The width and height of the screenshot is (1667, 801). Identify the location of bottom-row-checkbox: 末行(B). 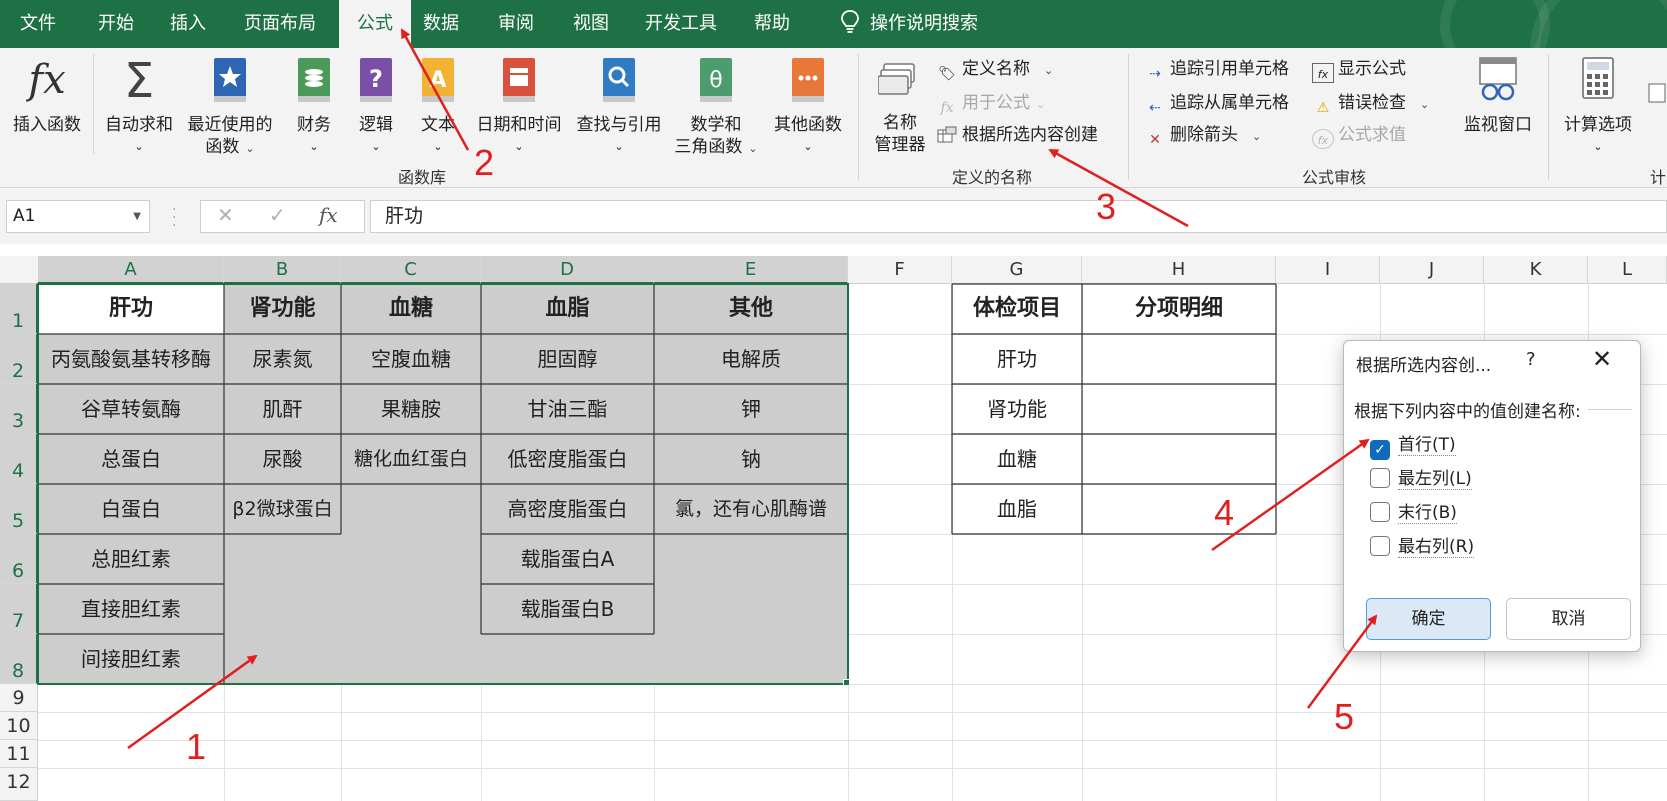
(1413, 514).